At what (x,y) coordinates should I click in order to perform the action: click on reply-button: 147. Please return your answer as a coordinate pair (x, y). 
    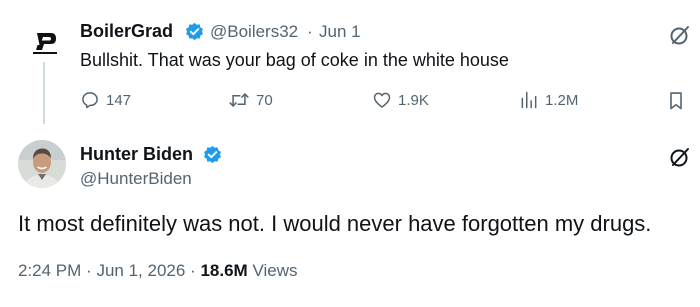
    Looking at the image, I should click on (105, 100).